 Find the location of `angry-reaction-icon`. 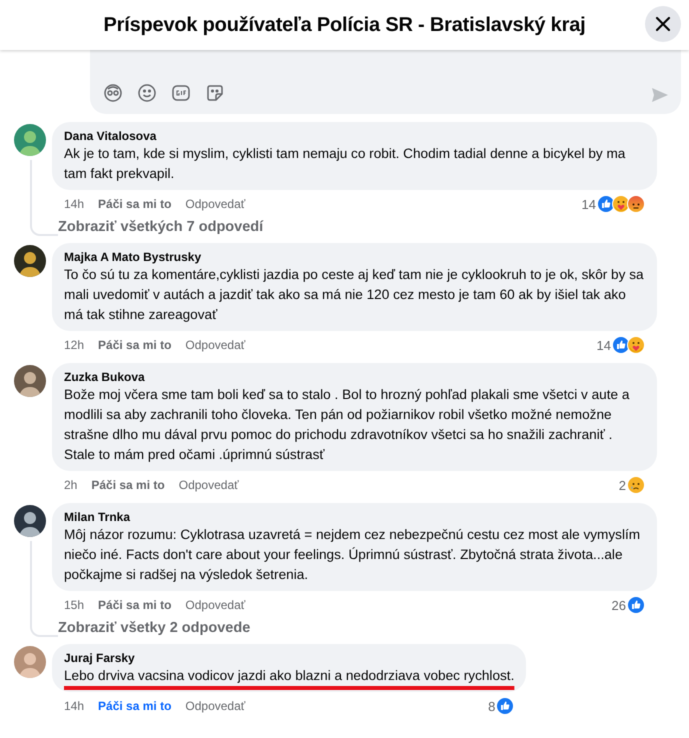

angry-reaction-icon is located at coordinates (636, 204).